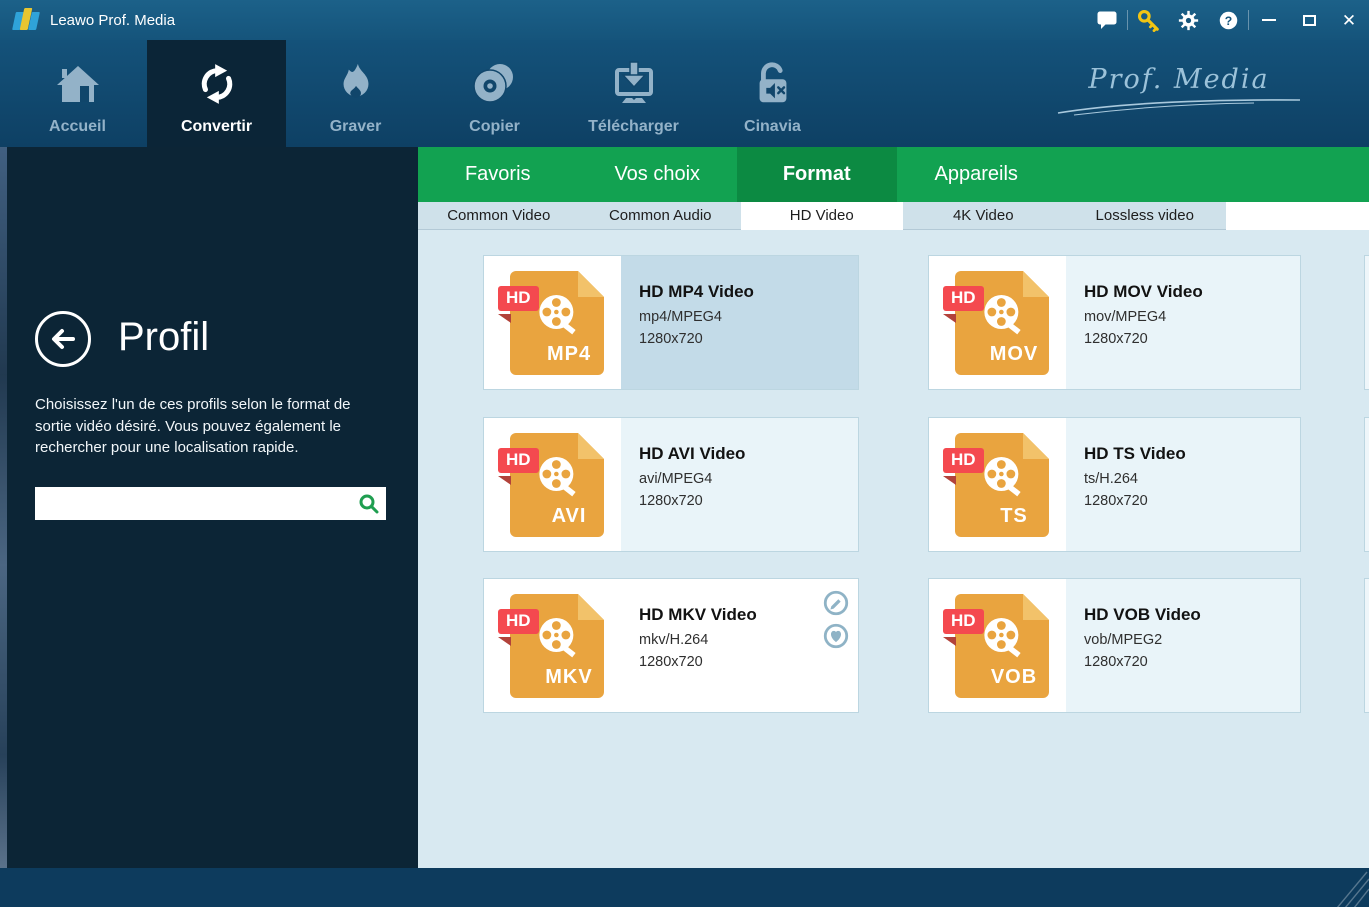 The height and width of the screenshot is (907, 1369). Describe the element at coordinates (217, 84) in the screenshot. I see `convert-sync-icon` at that location.